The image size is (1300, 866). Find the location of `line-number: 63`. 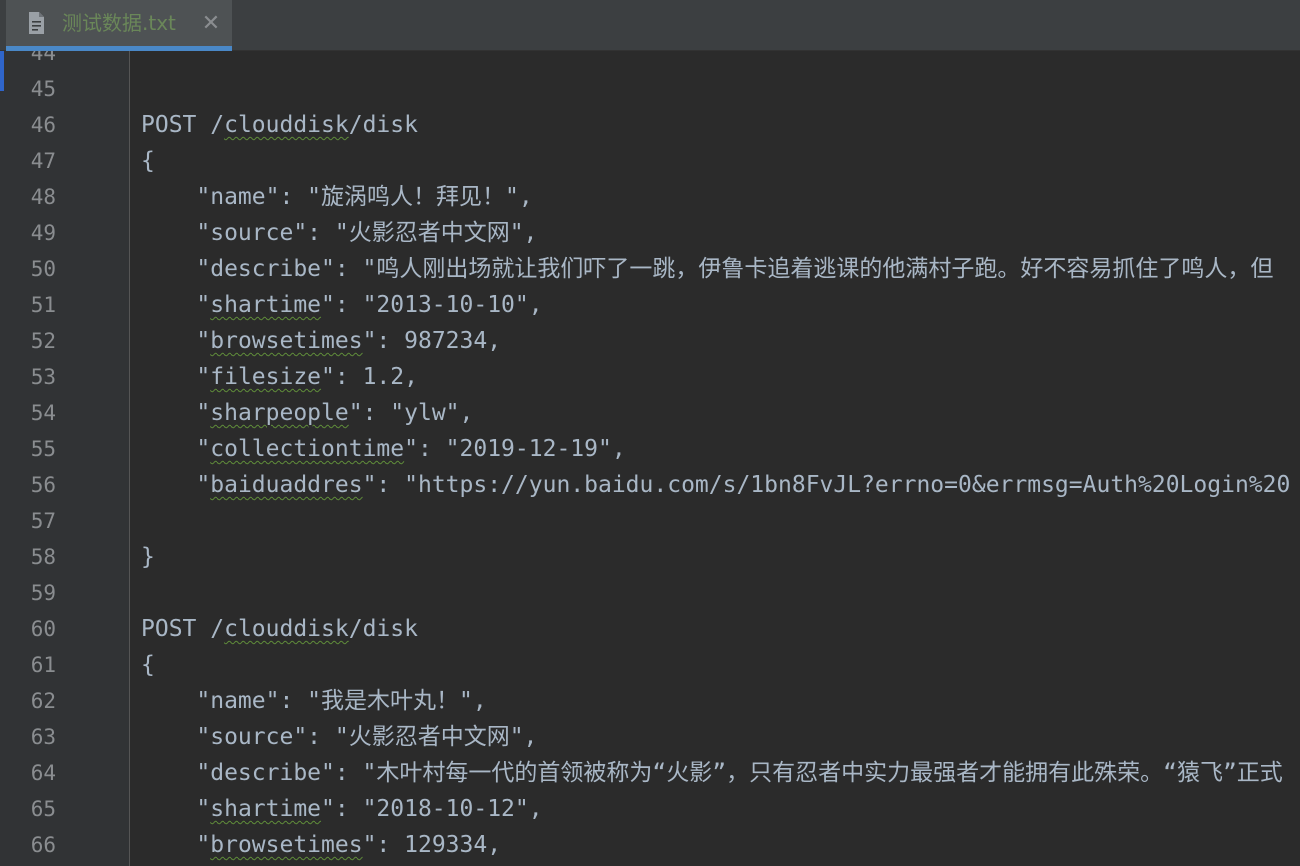

line-number: 63 is located at coordinates (43, 737).